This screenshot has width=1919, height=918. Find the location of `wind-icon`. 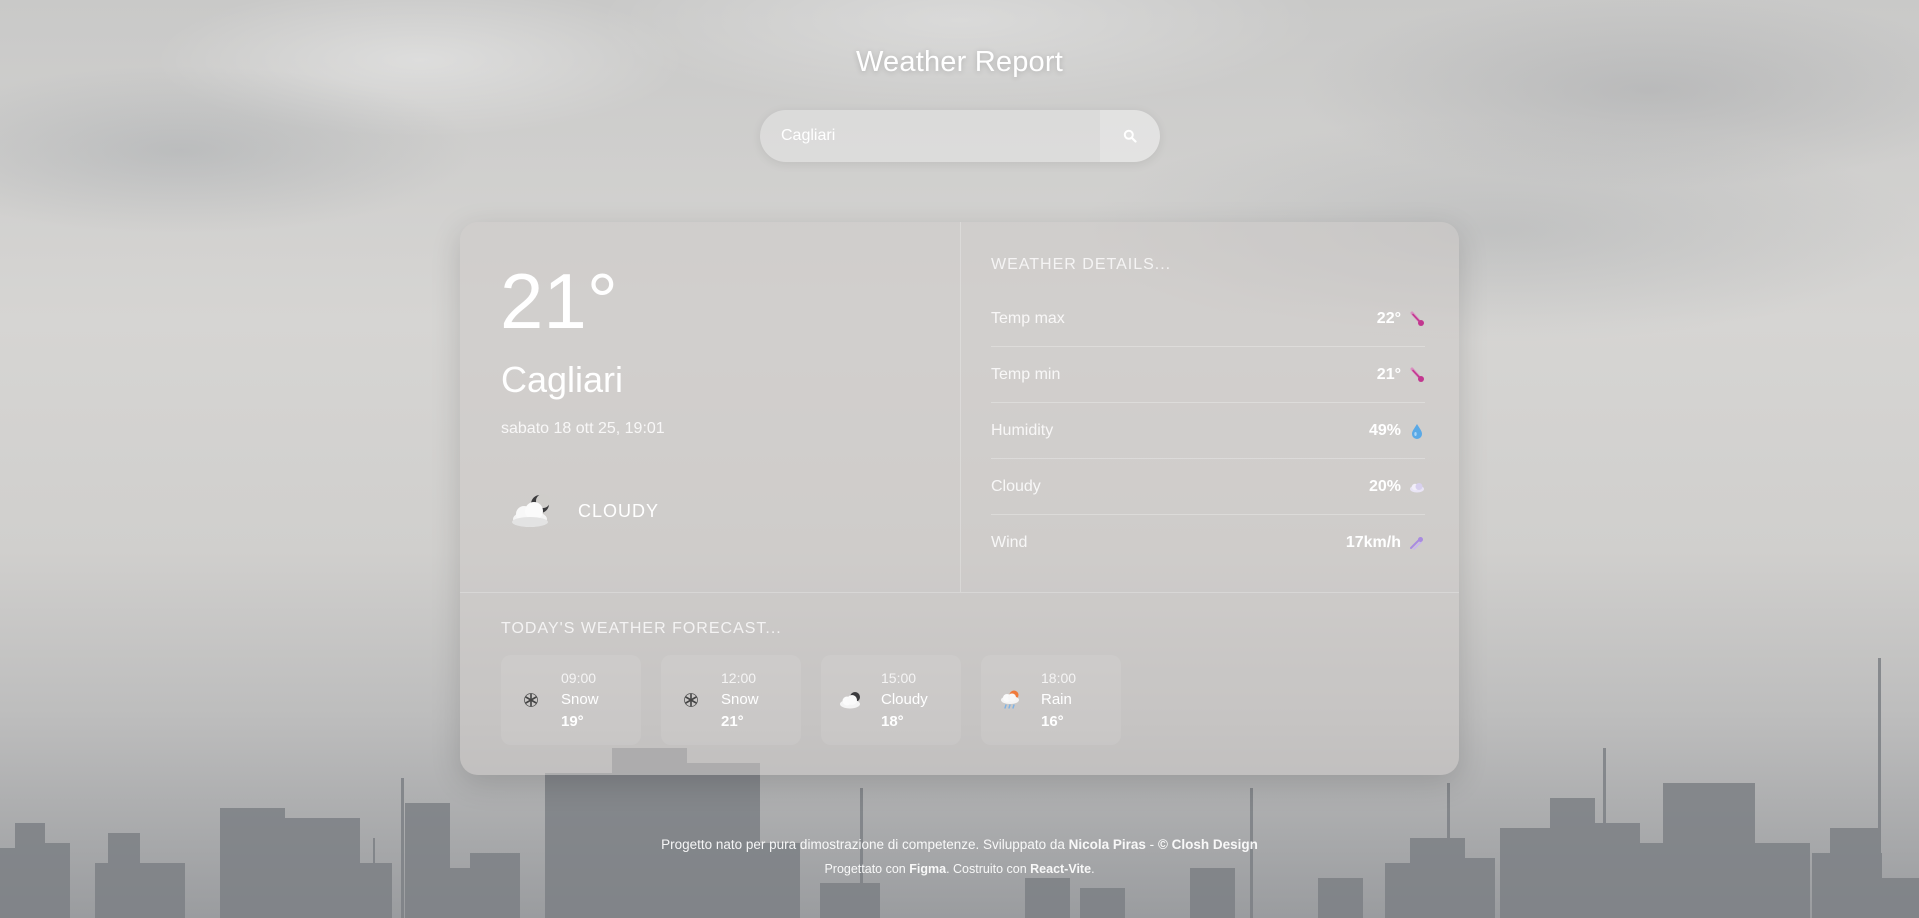

wind-icon is located at coordinates (1416, 543).